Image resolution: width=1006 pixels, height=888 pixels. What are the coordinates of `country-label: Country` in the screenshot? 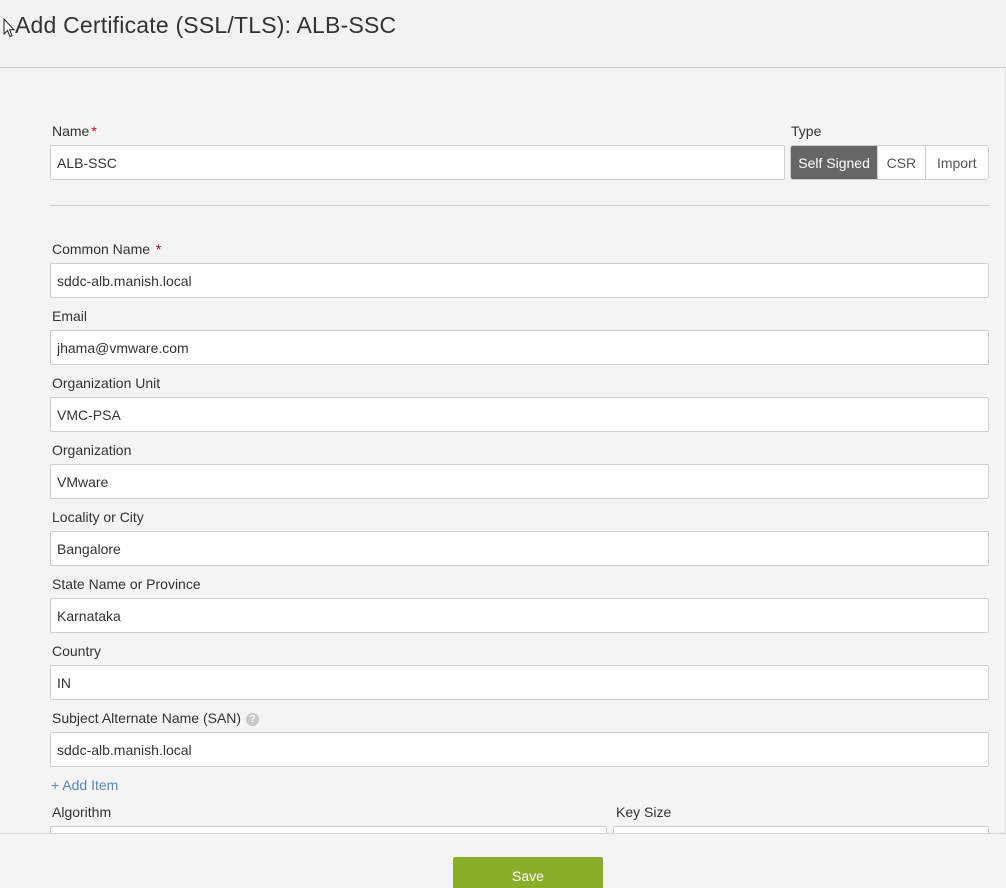 It's located at (77, 651).